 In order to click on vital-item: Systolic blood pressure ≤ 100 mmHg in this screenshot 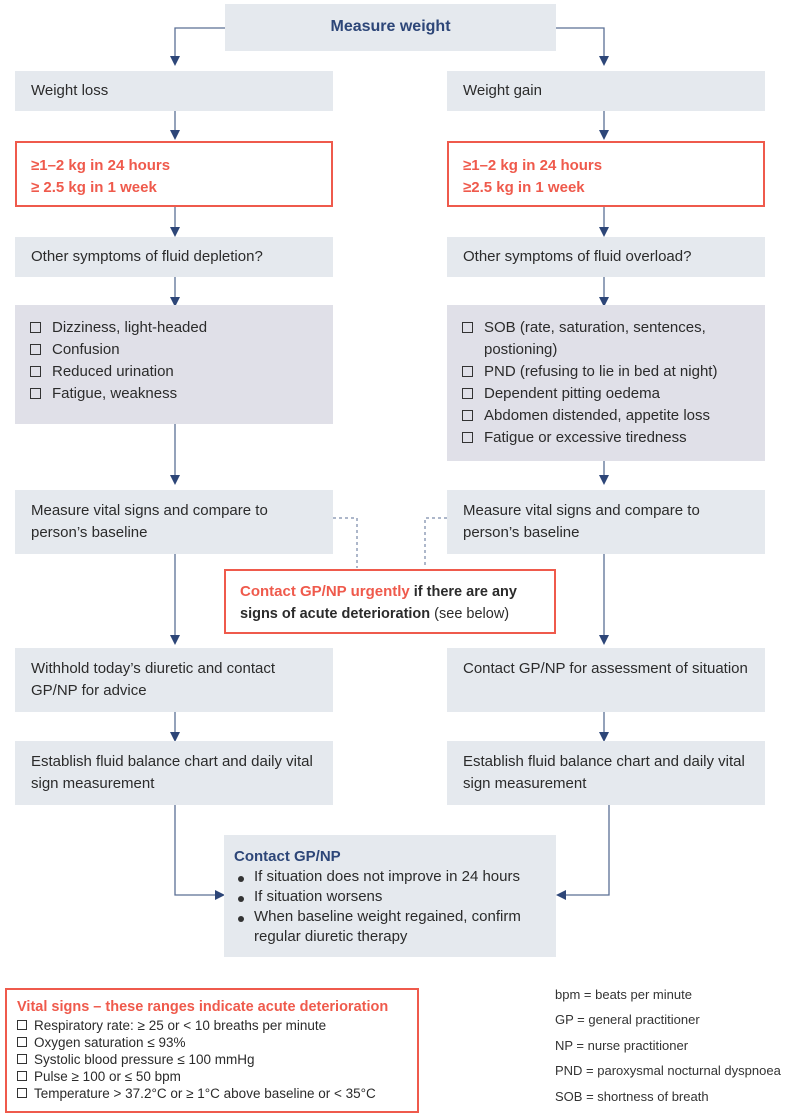, I will do `click(212, 1059)`.